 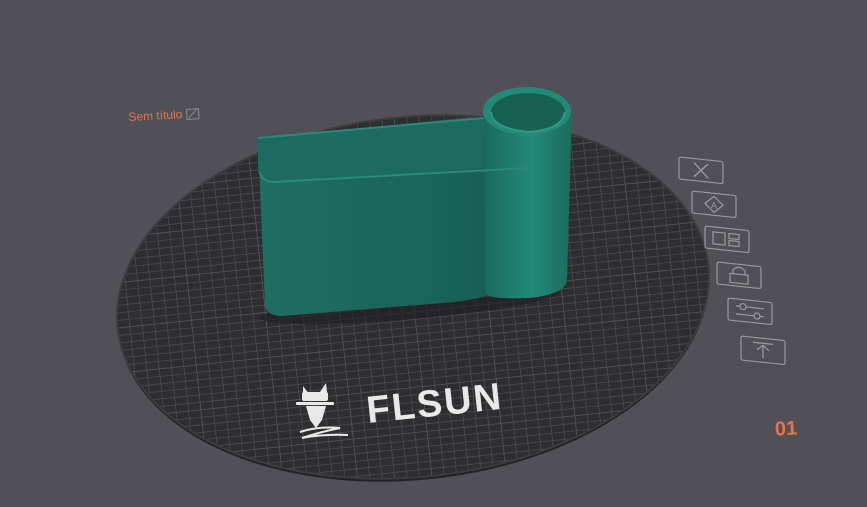 What do you see at coordinates (786, 429) in the screenshot?
I see `plate-number: 01` at bounding box center [786, 429].